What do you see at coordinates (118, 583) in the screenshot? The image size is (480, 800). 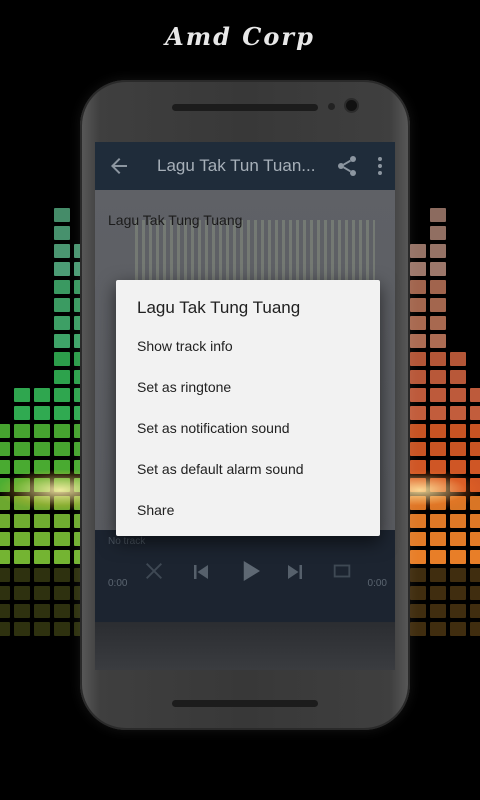 I see `elapsed-time: 0:00` at bounding box center [118, 583].